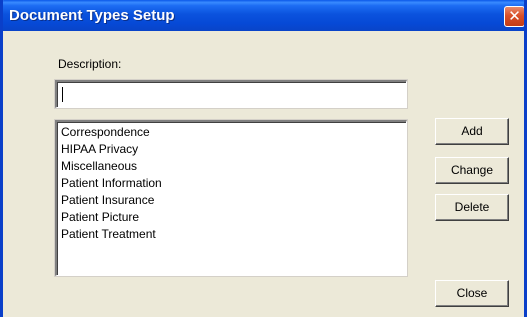 The height and width of the screenshot is (317, 527). I want to click on close-button: Close, so click(472, 293).